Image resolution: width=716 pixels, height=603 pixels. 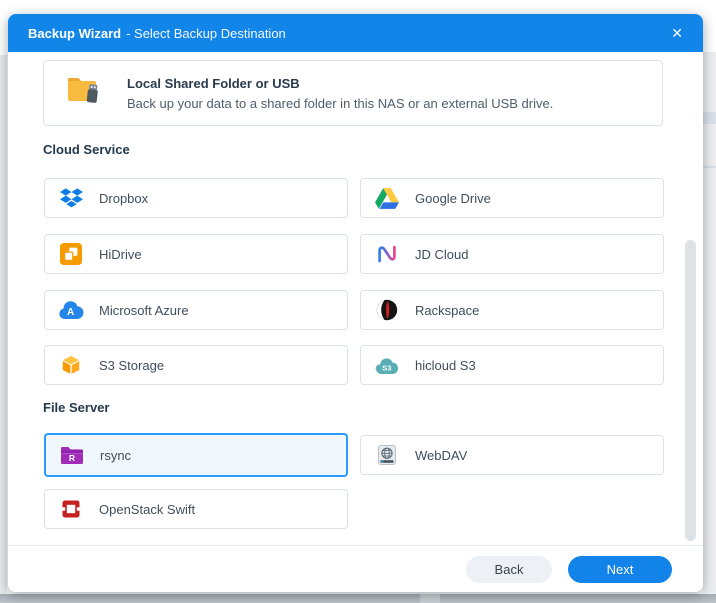 I want to click on option-label: S3 Storage, so click(x=132, y=365).